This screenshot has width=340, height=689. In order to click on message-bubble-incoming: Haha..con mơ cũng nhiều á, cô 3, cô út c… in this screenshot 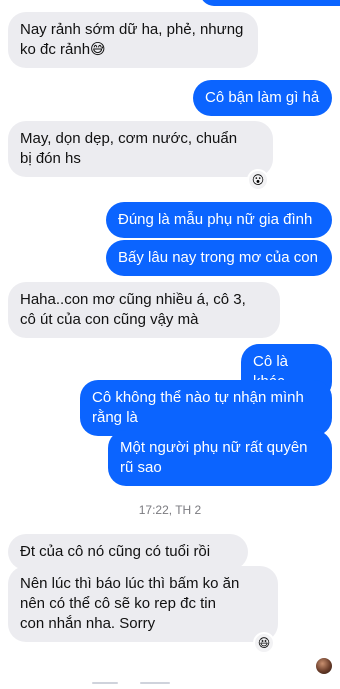, I will do `click(144, 310)`.